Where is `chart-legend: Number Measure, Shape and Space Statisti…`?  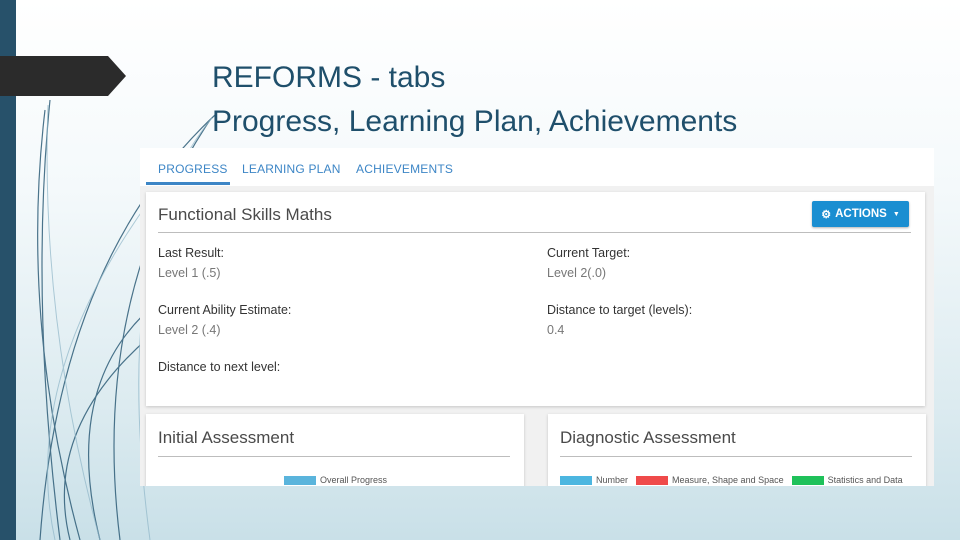
chart-legend: Number Measure, Shape and Space Statisti… is located at coordinates (735, 480).